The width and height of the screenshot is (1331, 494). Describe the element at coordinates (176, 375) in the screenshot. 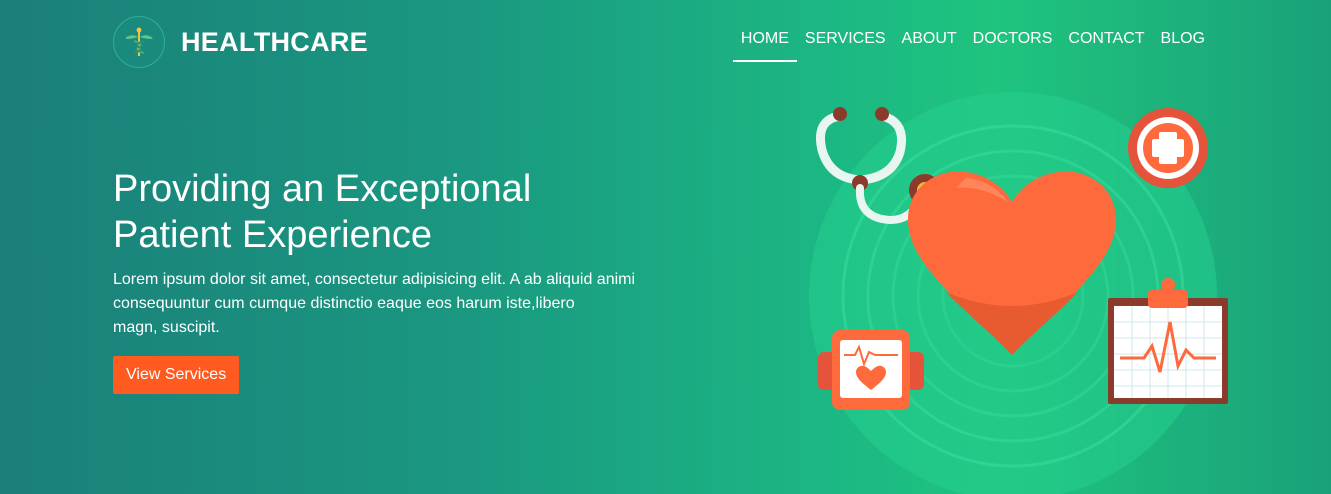

I see `view-services-button: View Services` at that location.